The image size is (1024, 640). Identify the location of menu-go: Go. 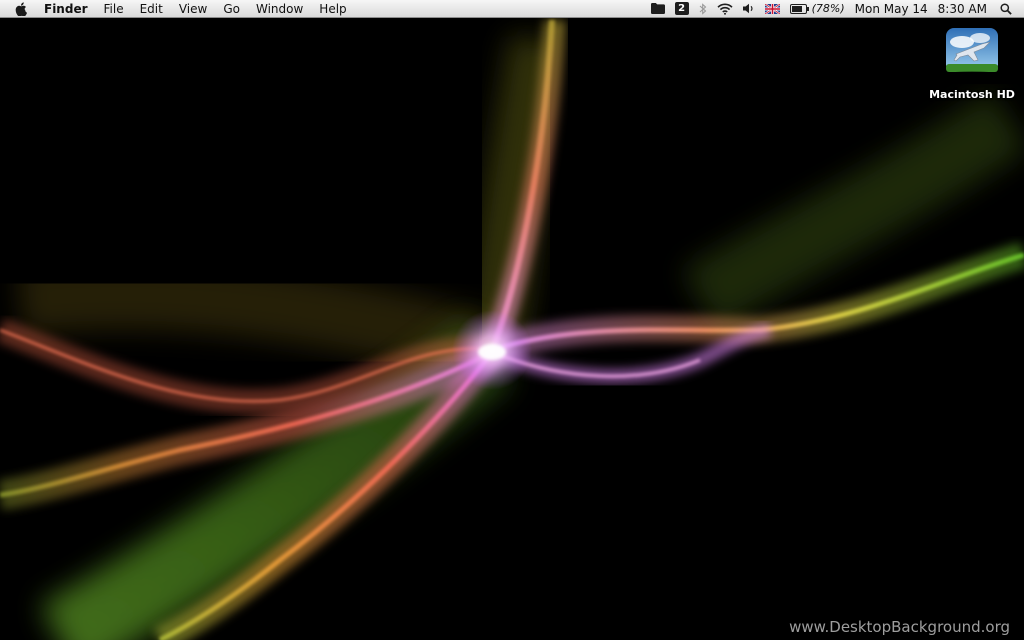
(231, 9).